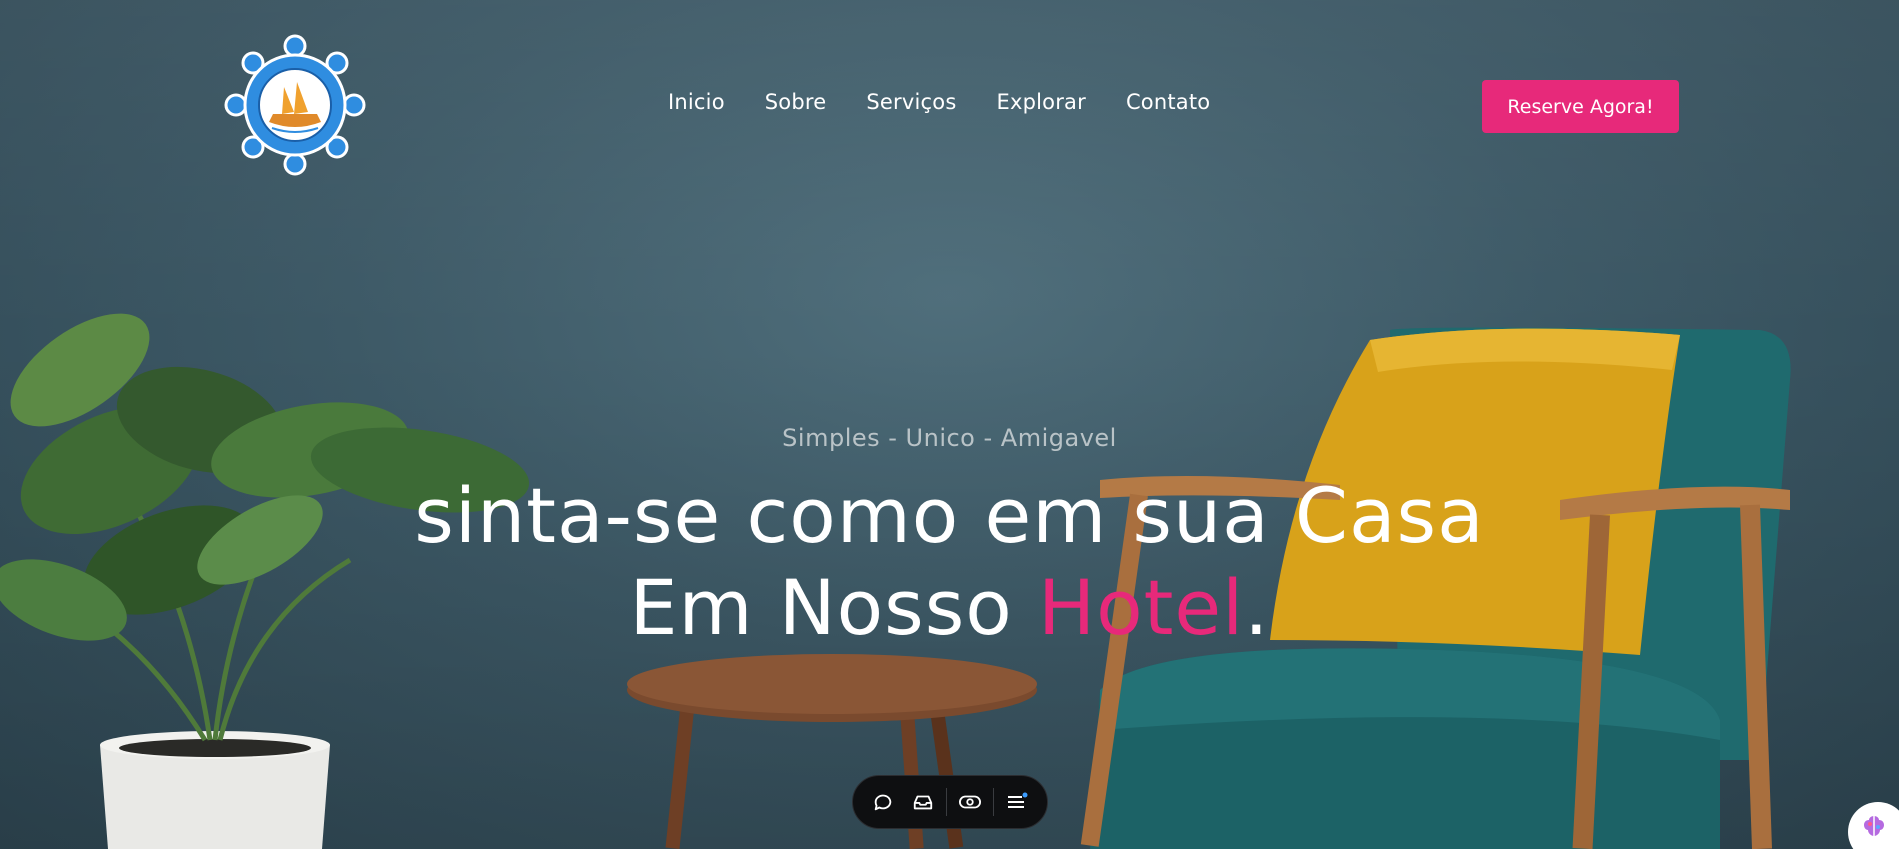 This screenshot has height=849, width=1899. I want to click on hero-tagline: Simples - Unico - Amigavel, so click(949, 438).